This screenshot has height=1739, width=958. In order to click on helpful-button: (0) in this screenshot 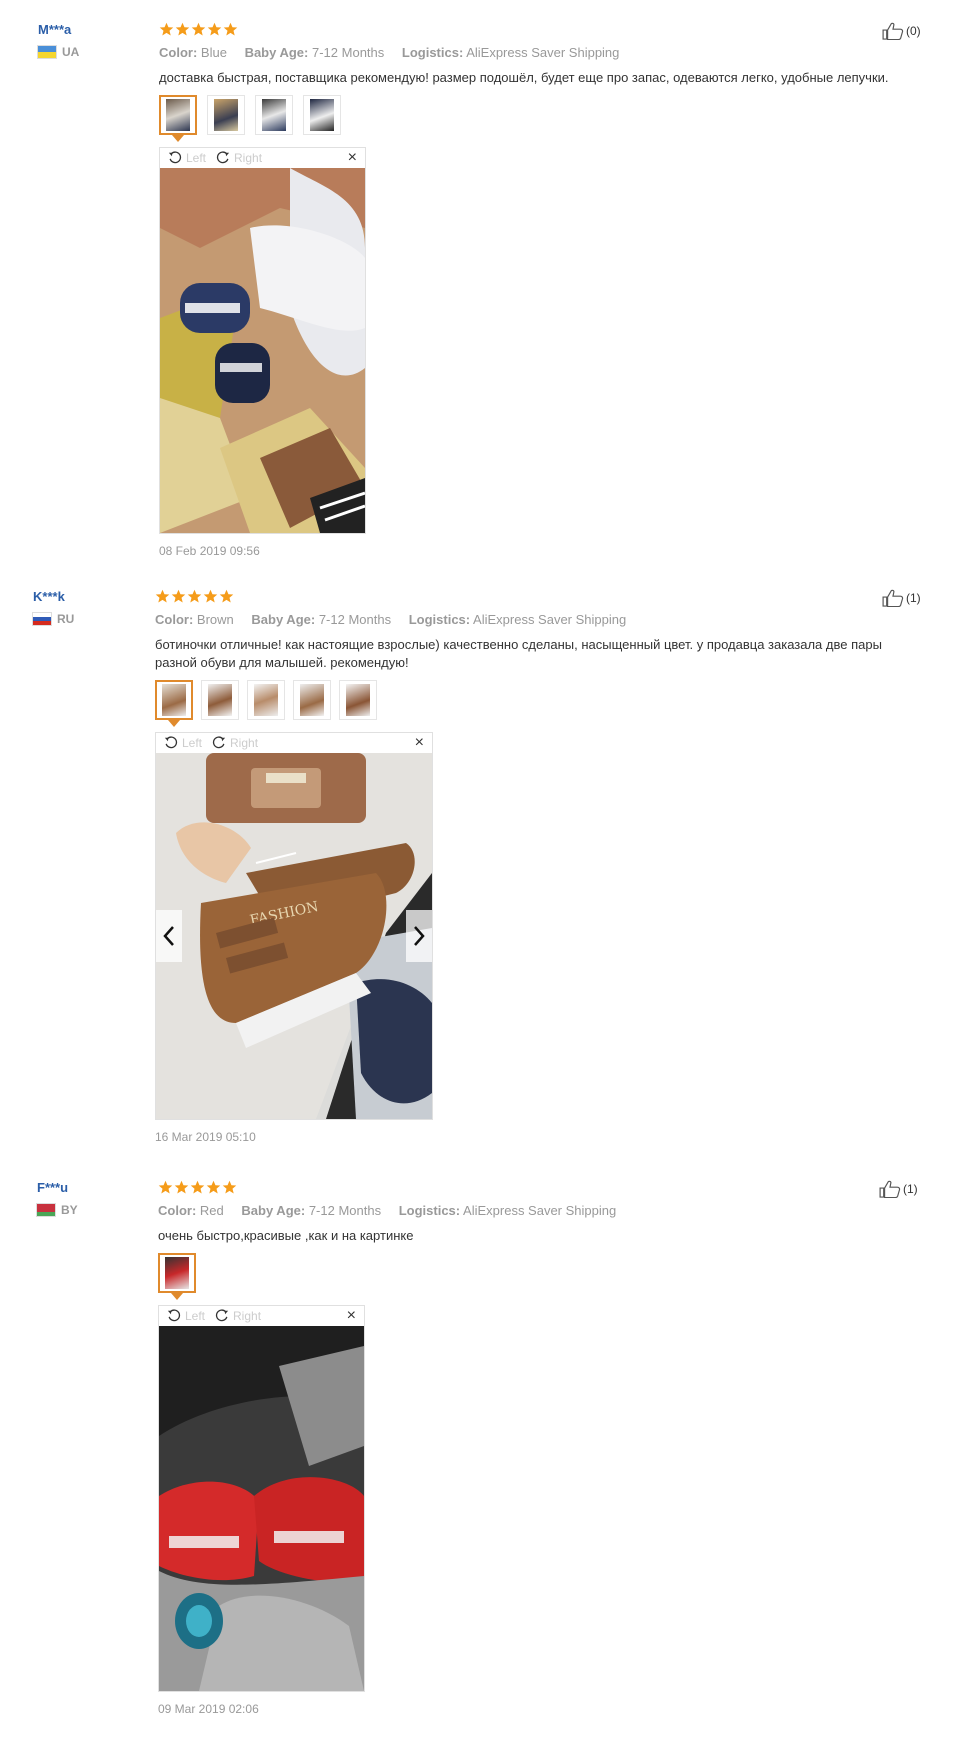, I will do `click(901, 31)`.